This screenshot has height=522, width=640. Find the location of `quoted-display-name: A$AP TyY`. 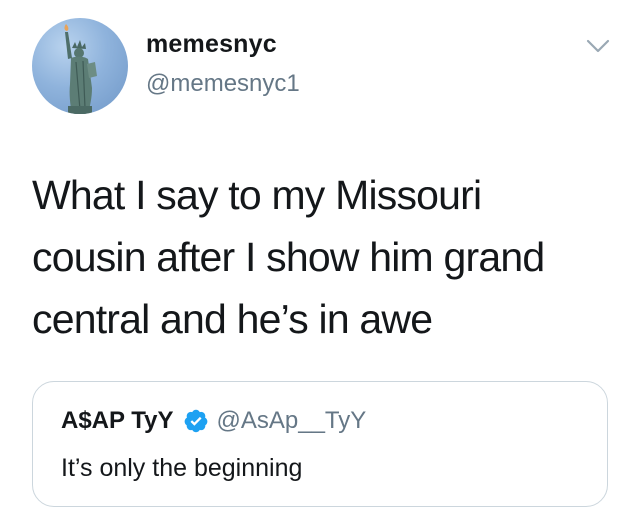

quoted-display-name: A$AP TyY is located at coordinates (117, 420).